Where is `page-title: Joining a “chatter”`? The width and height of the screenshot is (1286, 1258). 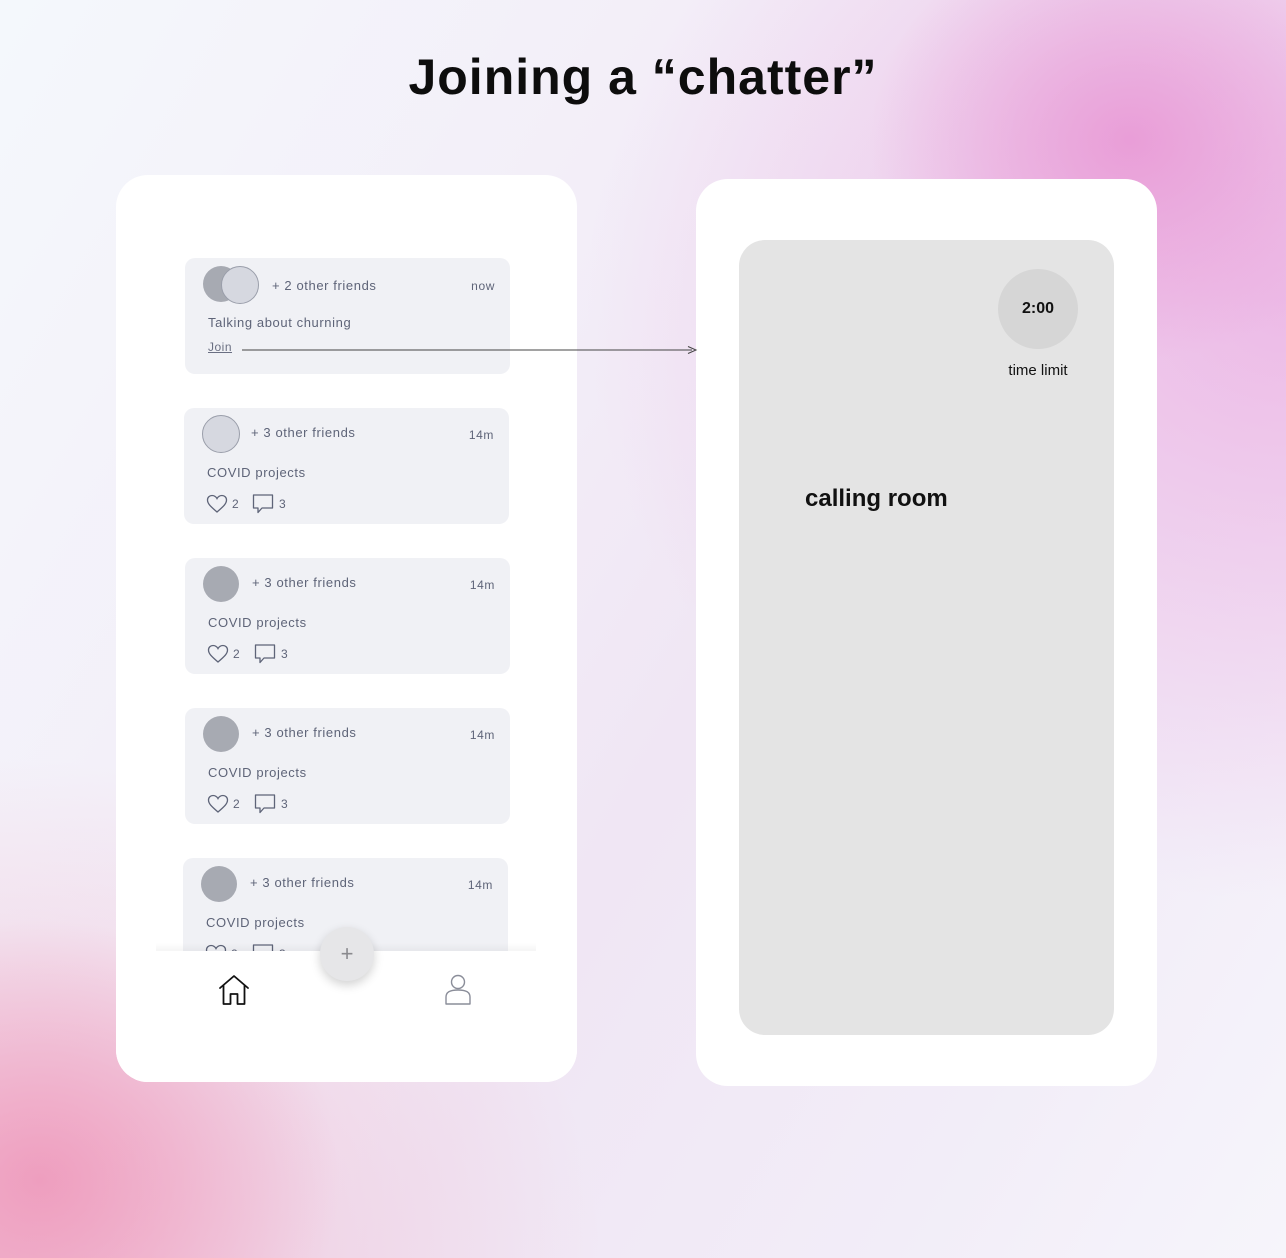 page-title: Joining a “chatter” is located at coordinates (643, 77).